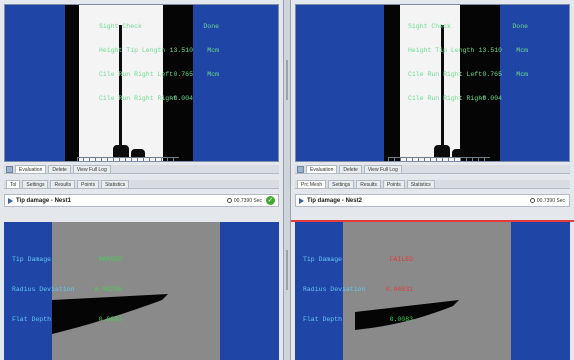 The image size is (574, 360). Describe the element at coordinates (334, 200) in the screenshot. I see `tool-title: Tip damage - Nest2` at that location.